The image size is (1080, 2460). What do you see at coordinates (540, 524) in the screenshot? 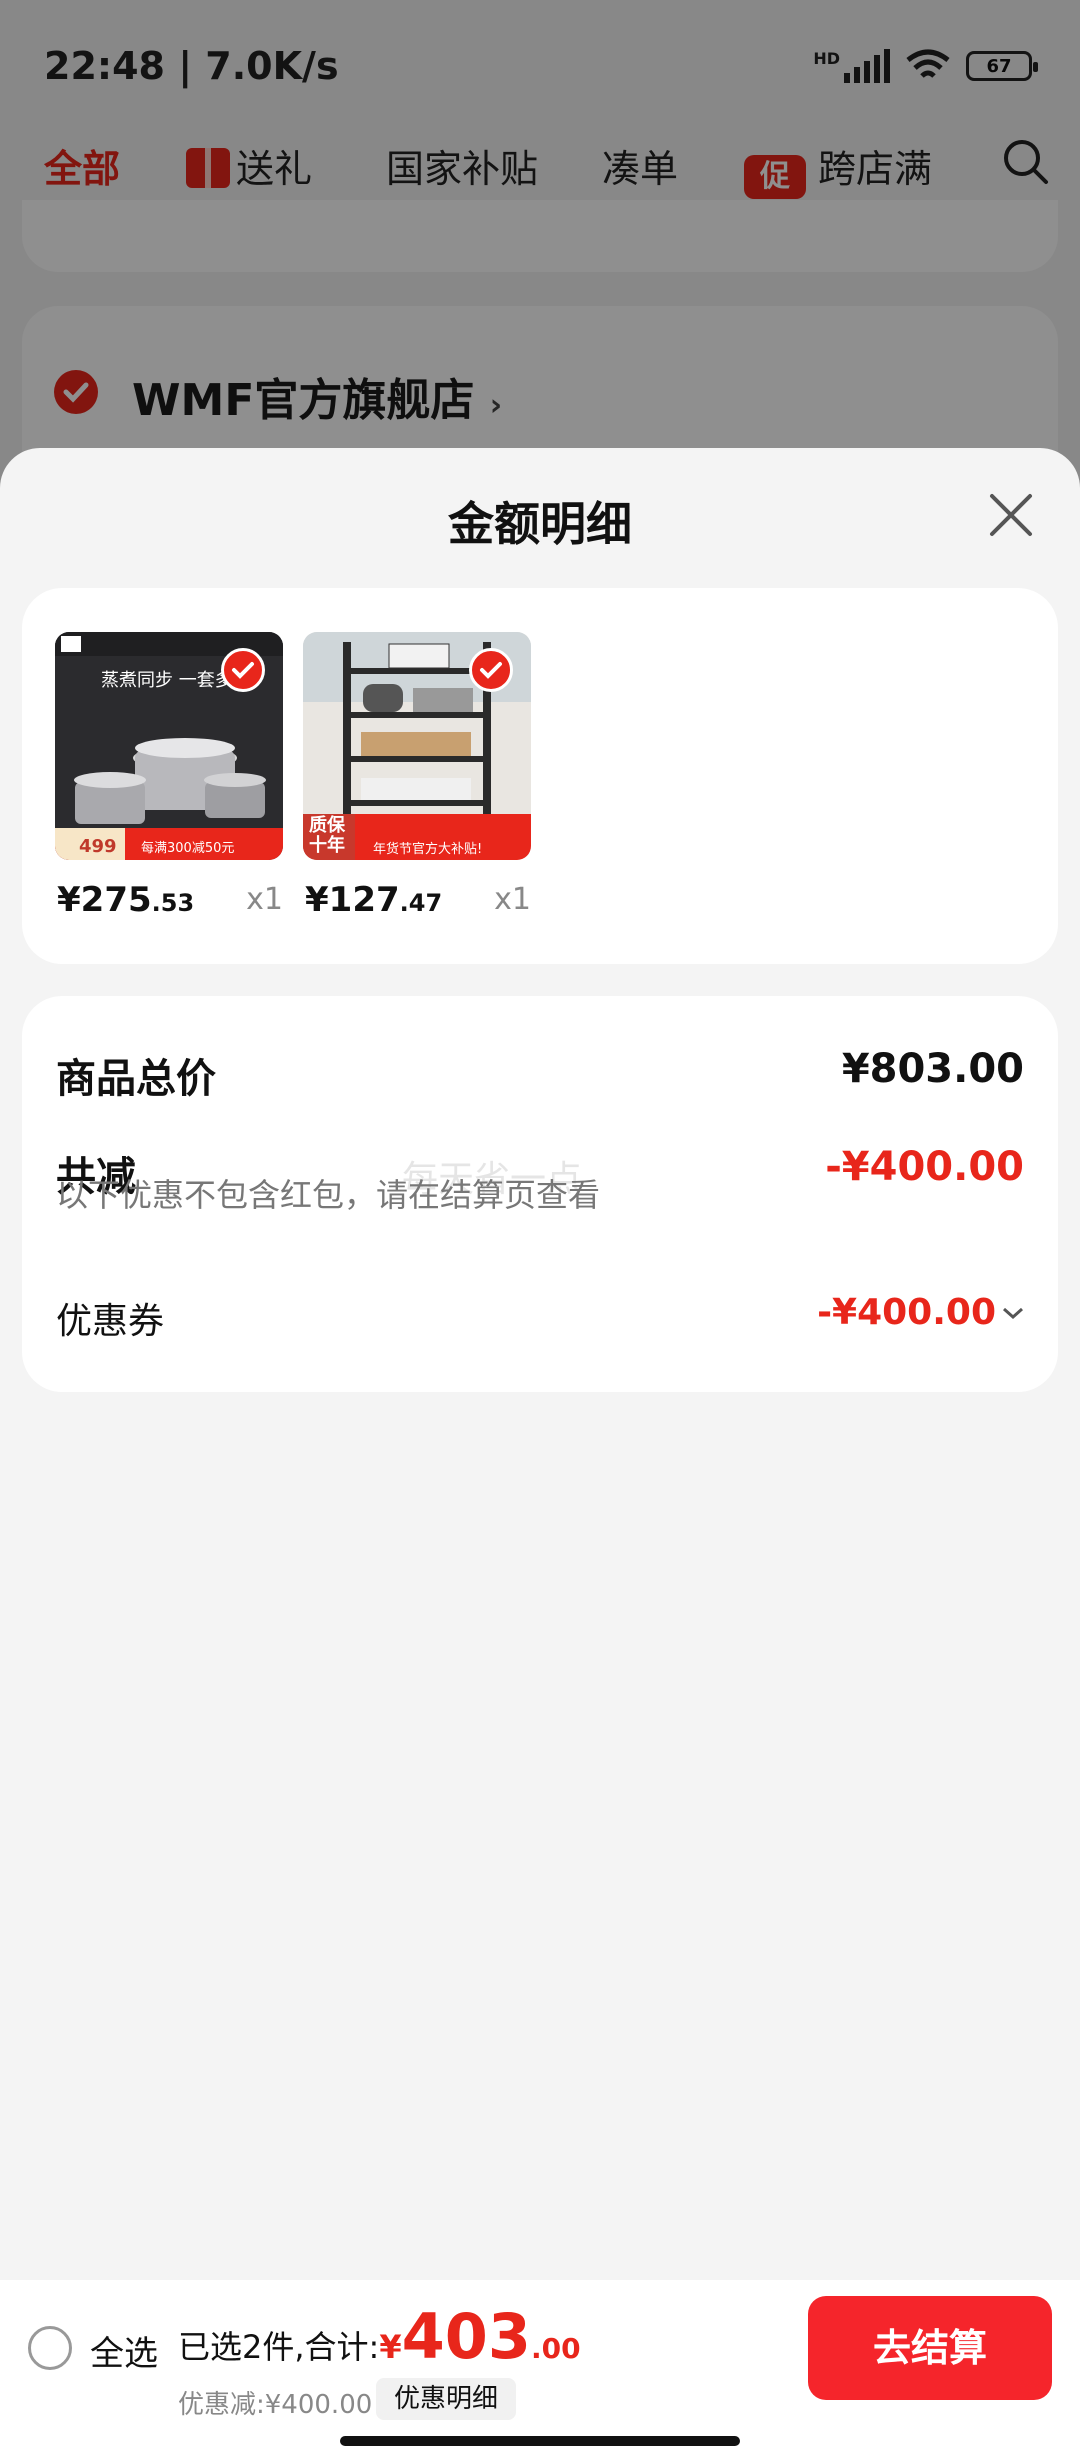
I see `sheet-title: 金额明细` at bounding box center [540, 524].